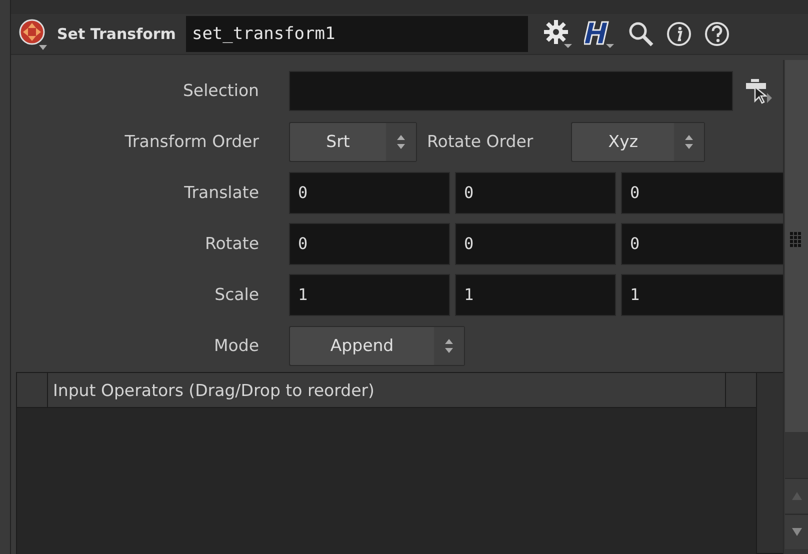 The image size is (808, 554). I want to click on selector-arrow-icon, so click(758, 90).